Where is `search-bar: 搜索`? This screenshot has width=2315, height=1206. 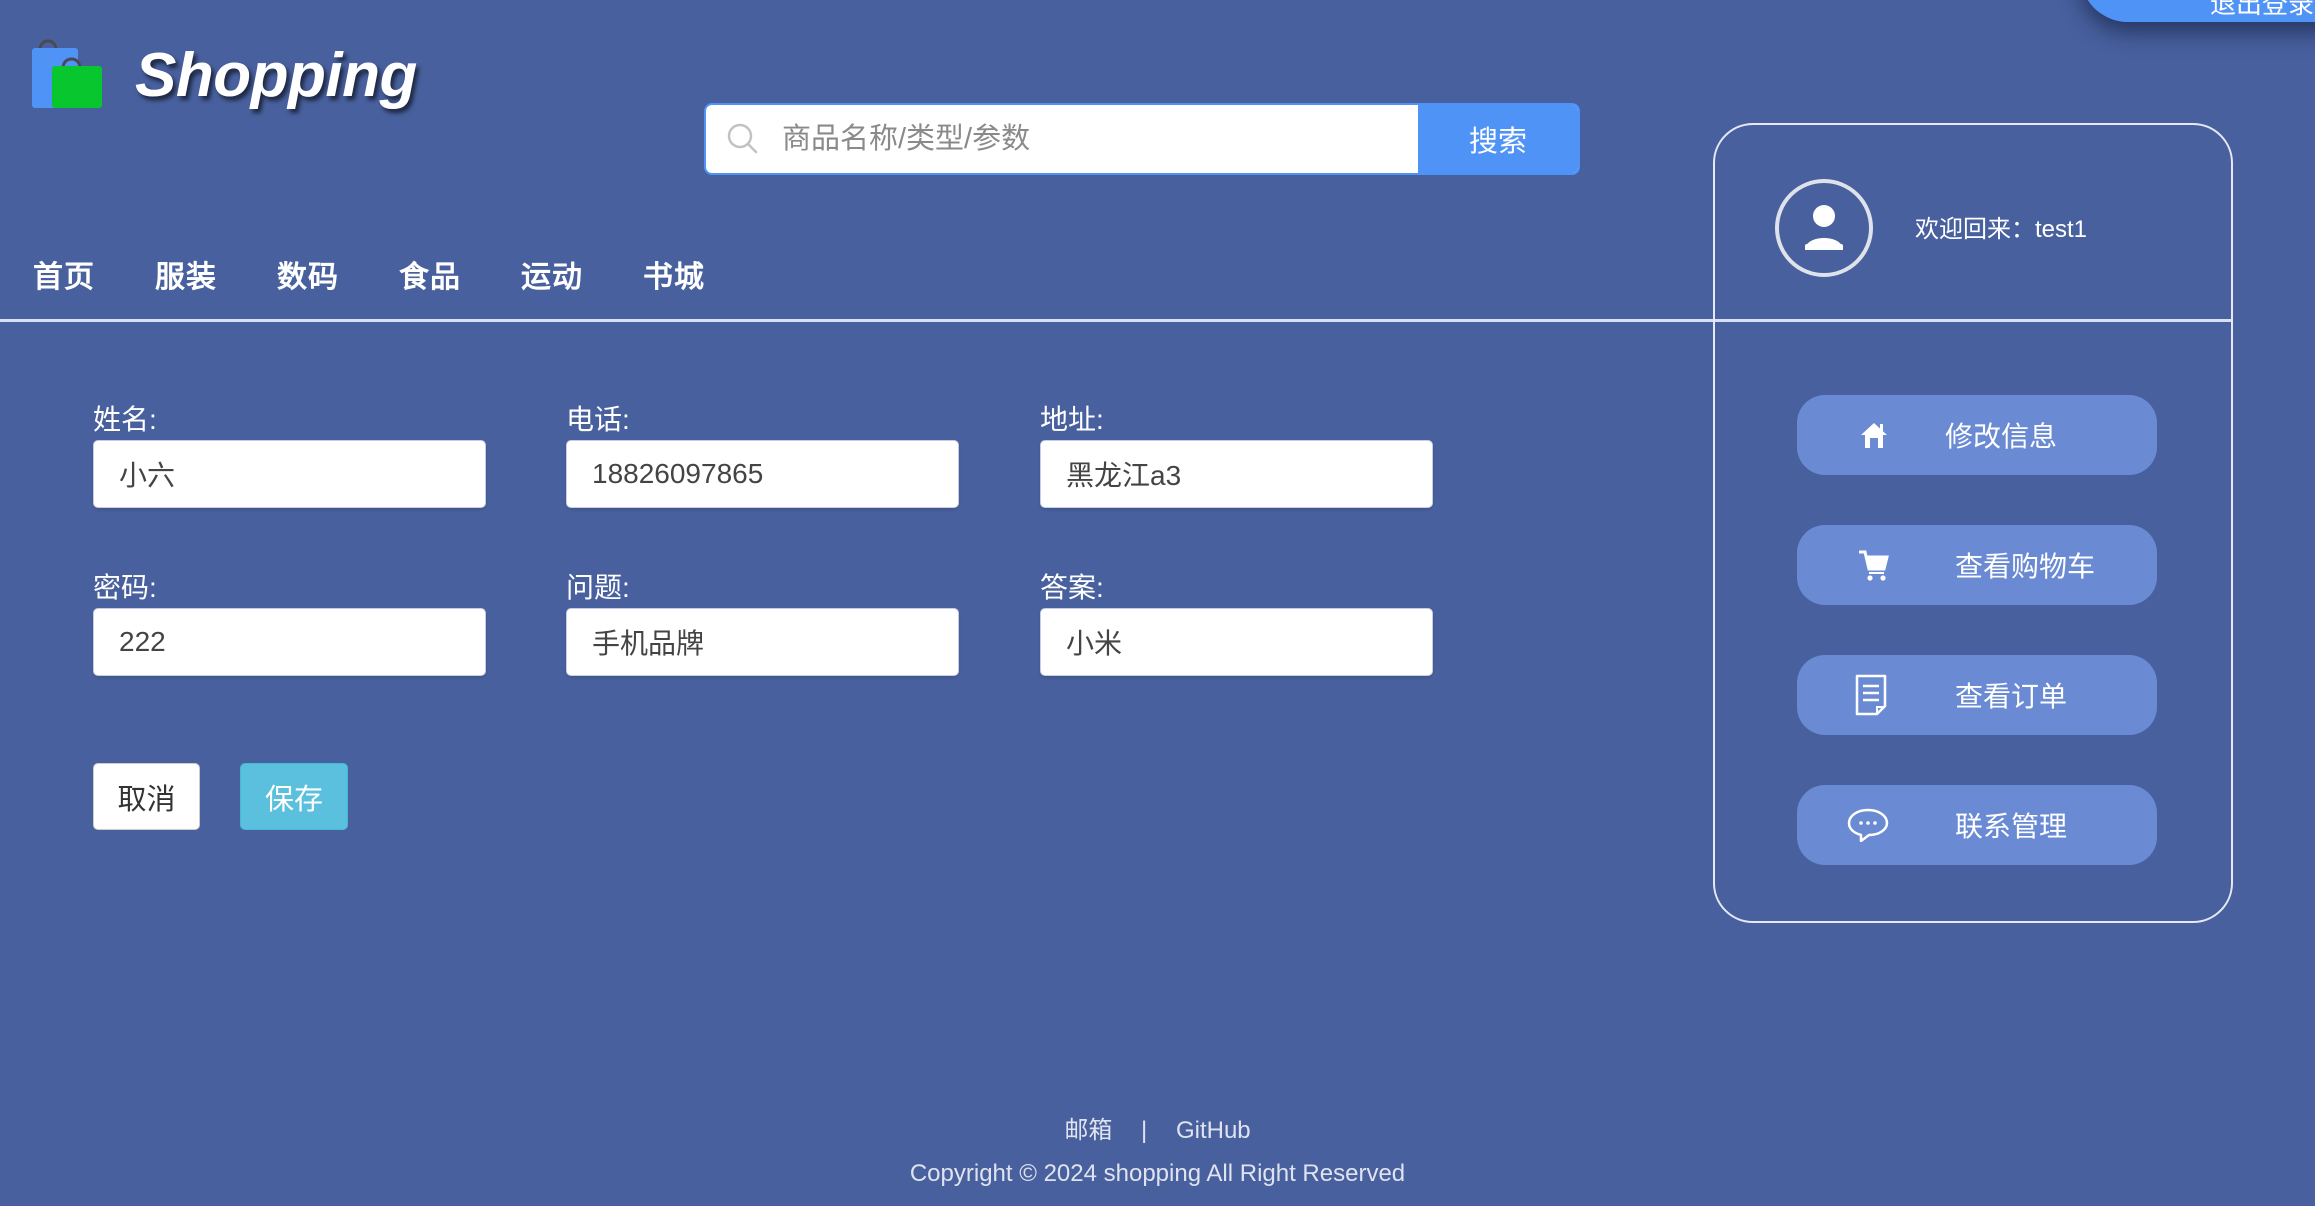
search-bar: 搜索 is located at coordinates (1142, 139).